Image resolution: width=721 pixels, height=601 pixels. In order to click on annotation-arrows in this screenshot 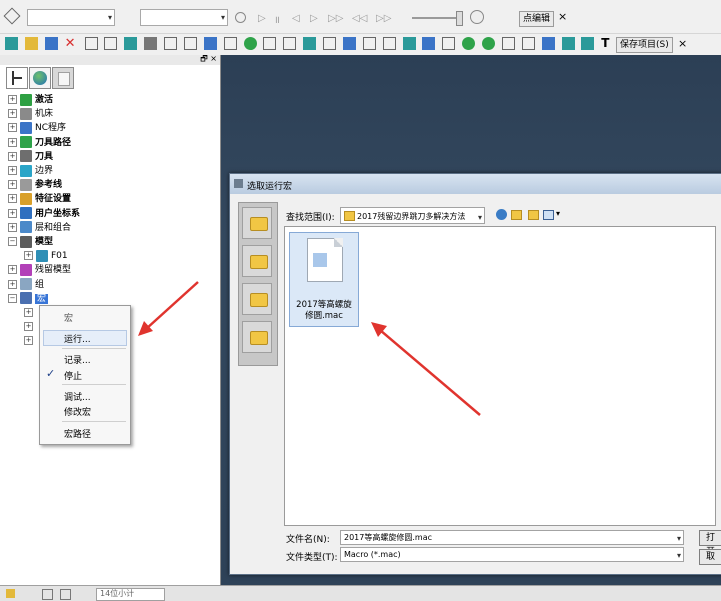, I will do `click(309, 348)`.